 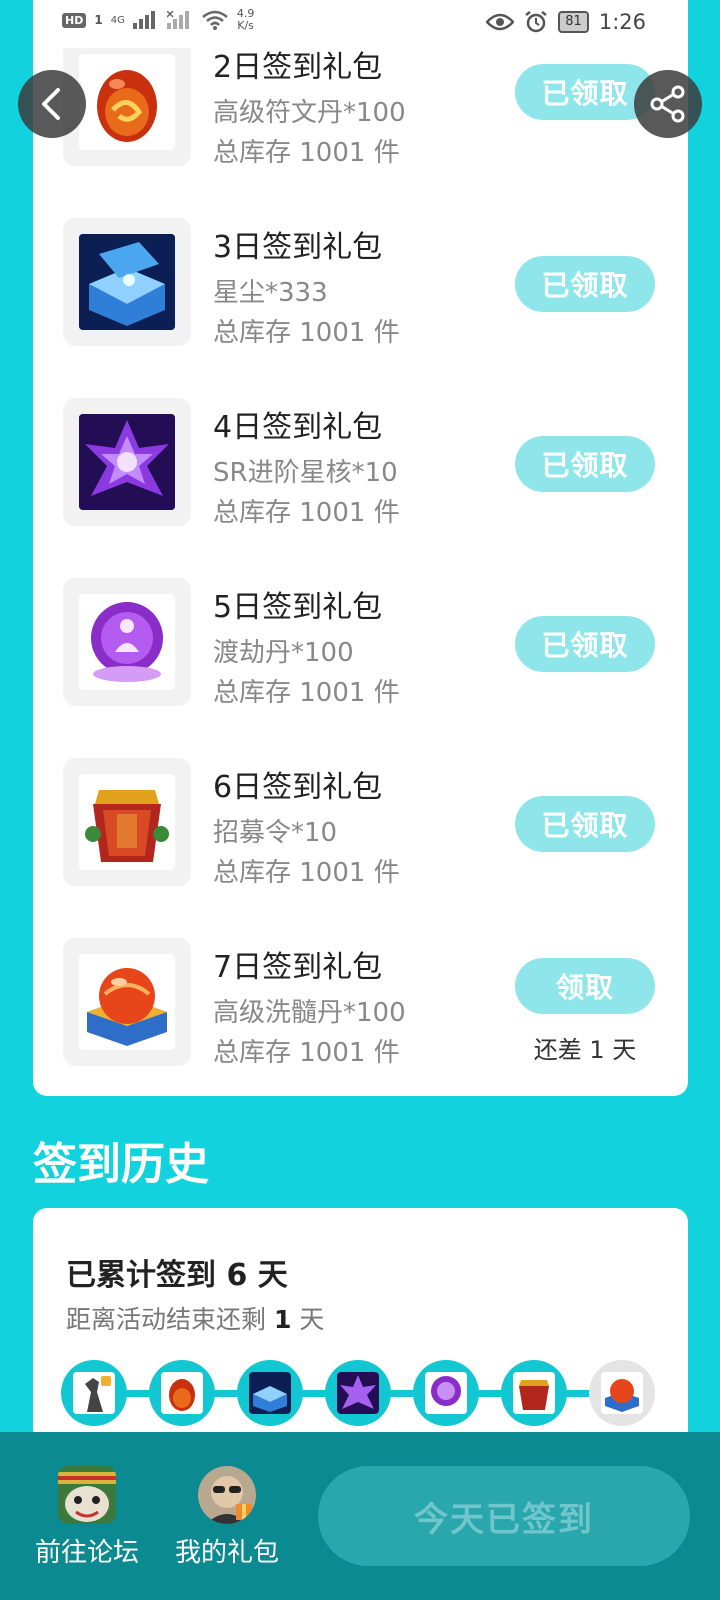 I want to click on timeline-node-day1, so click(x=94, y=1393).